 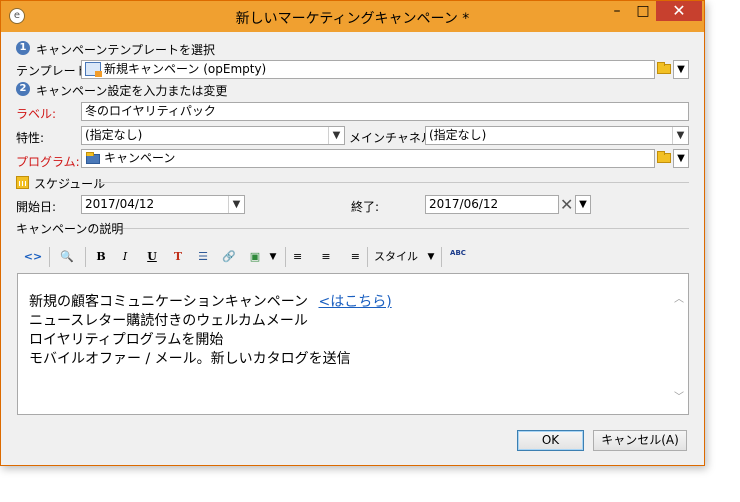 I want to click on step-2-badge: 2, so click(x=23, y=89).